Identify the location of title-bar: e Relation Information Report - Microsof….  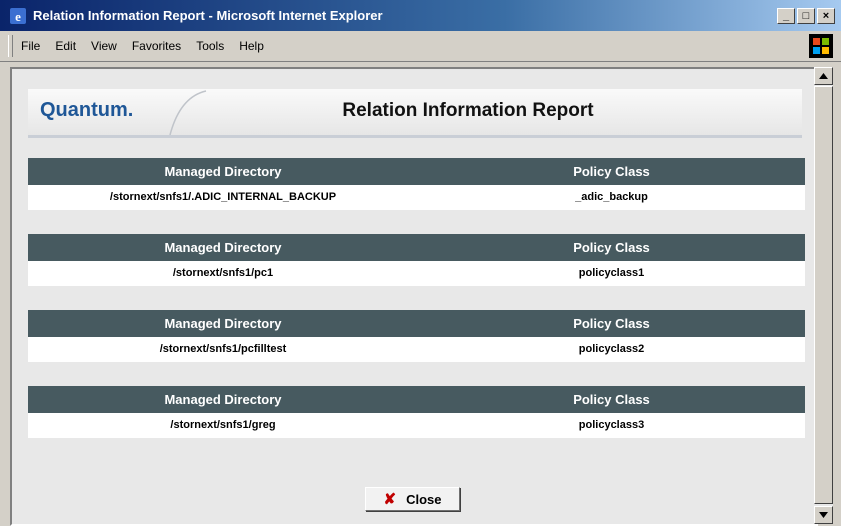
(420, 15).